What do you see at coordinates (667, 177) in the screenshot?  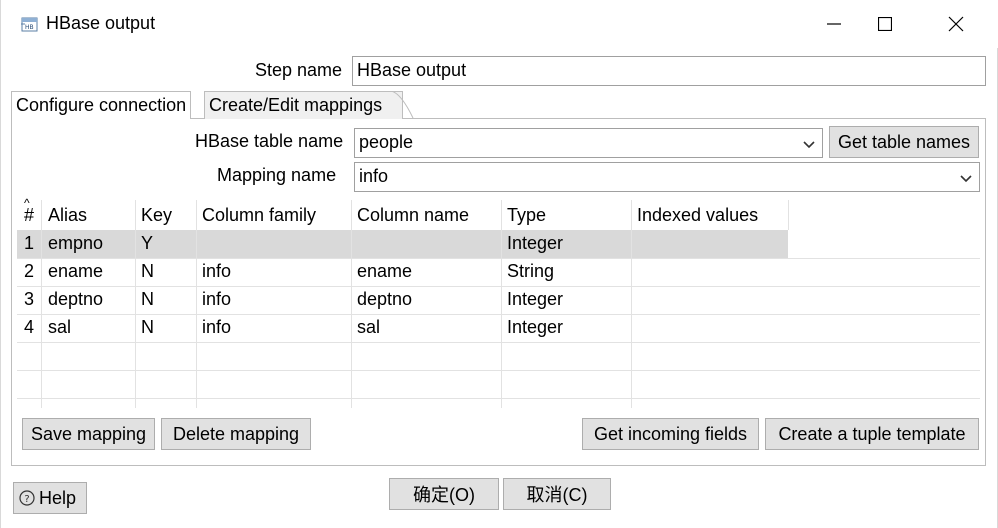 I see `mapping-name-combo: info` at bounding box center [667, 177].